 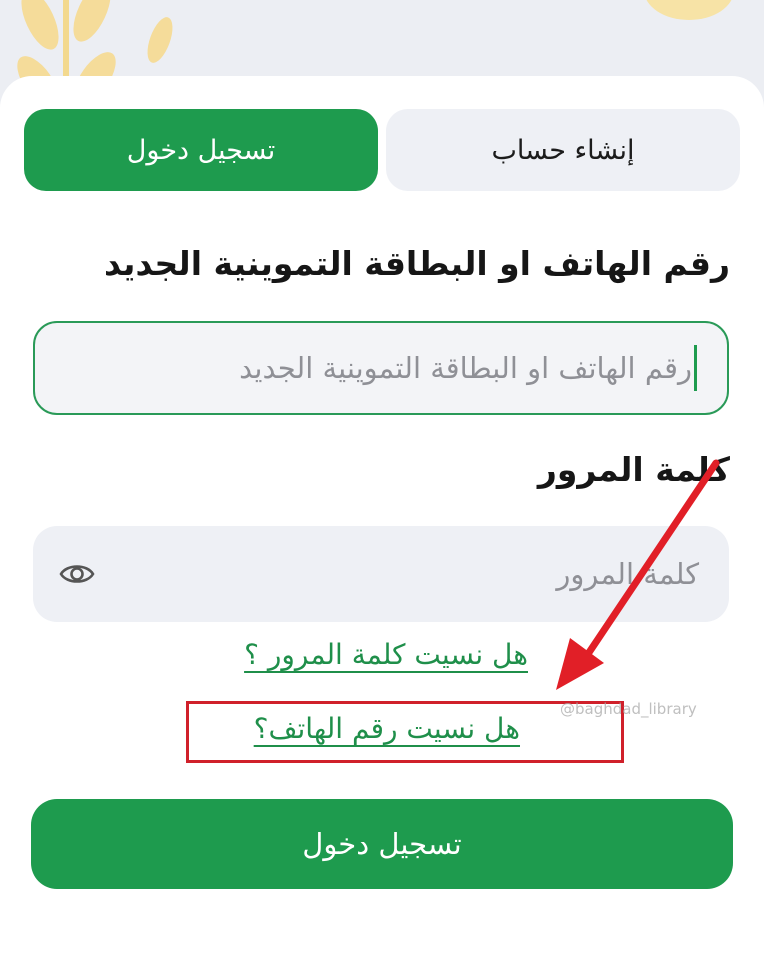 I want to click on phone-label: رقم الهاتف او البطاقة التموينية الجديد, so click(x=417, y=263).